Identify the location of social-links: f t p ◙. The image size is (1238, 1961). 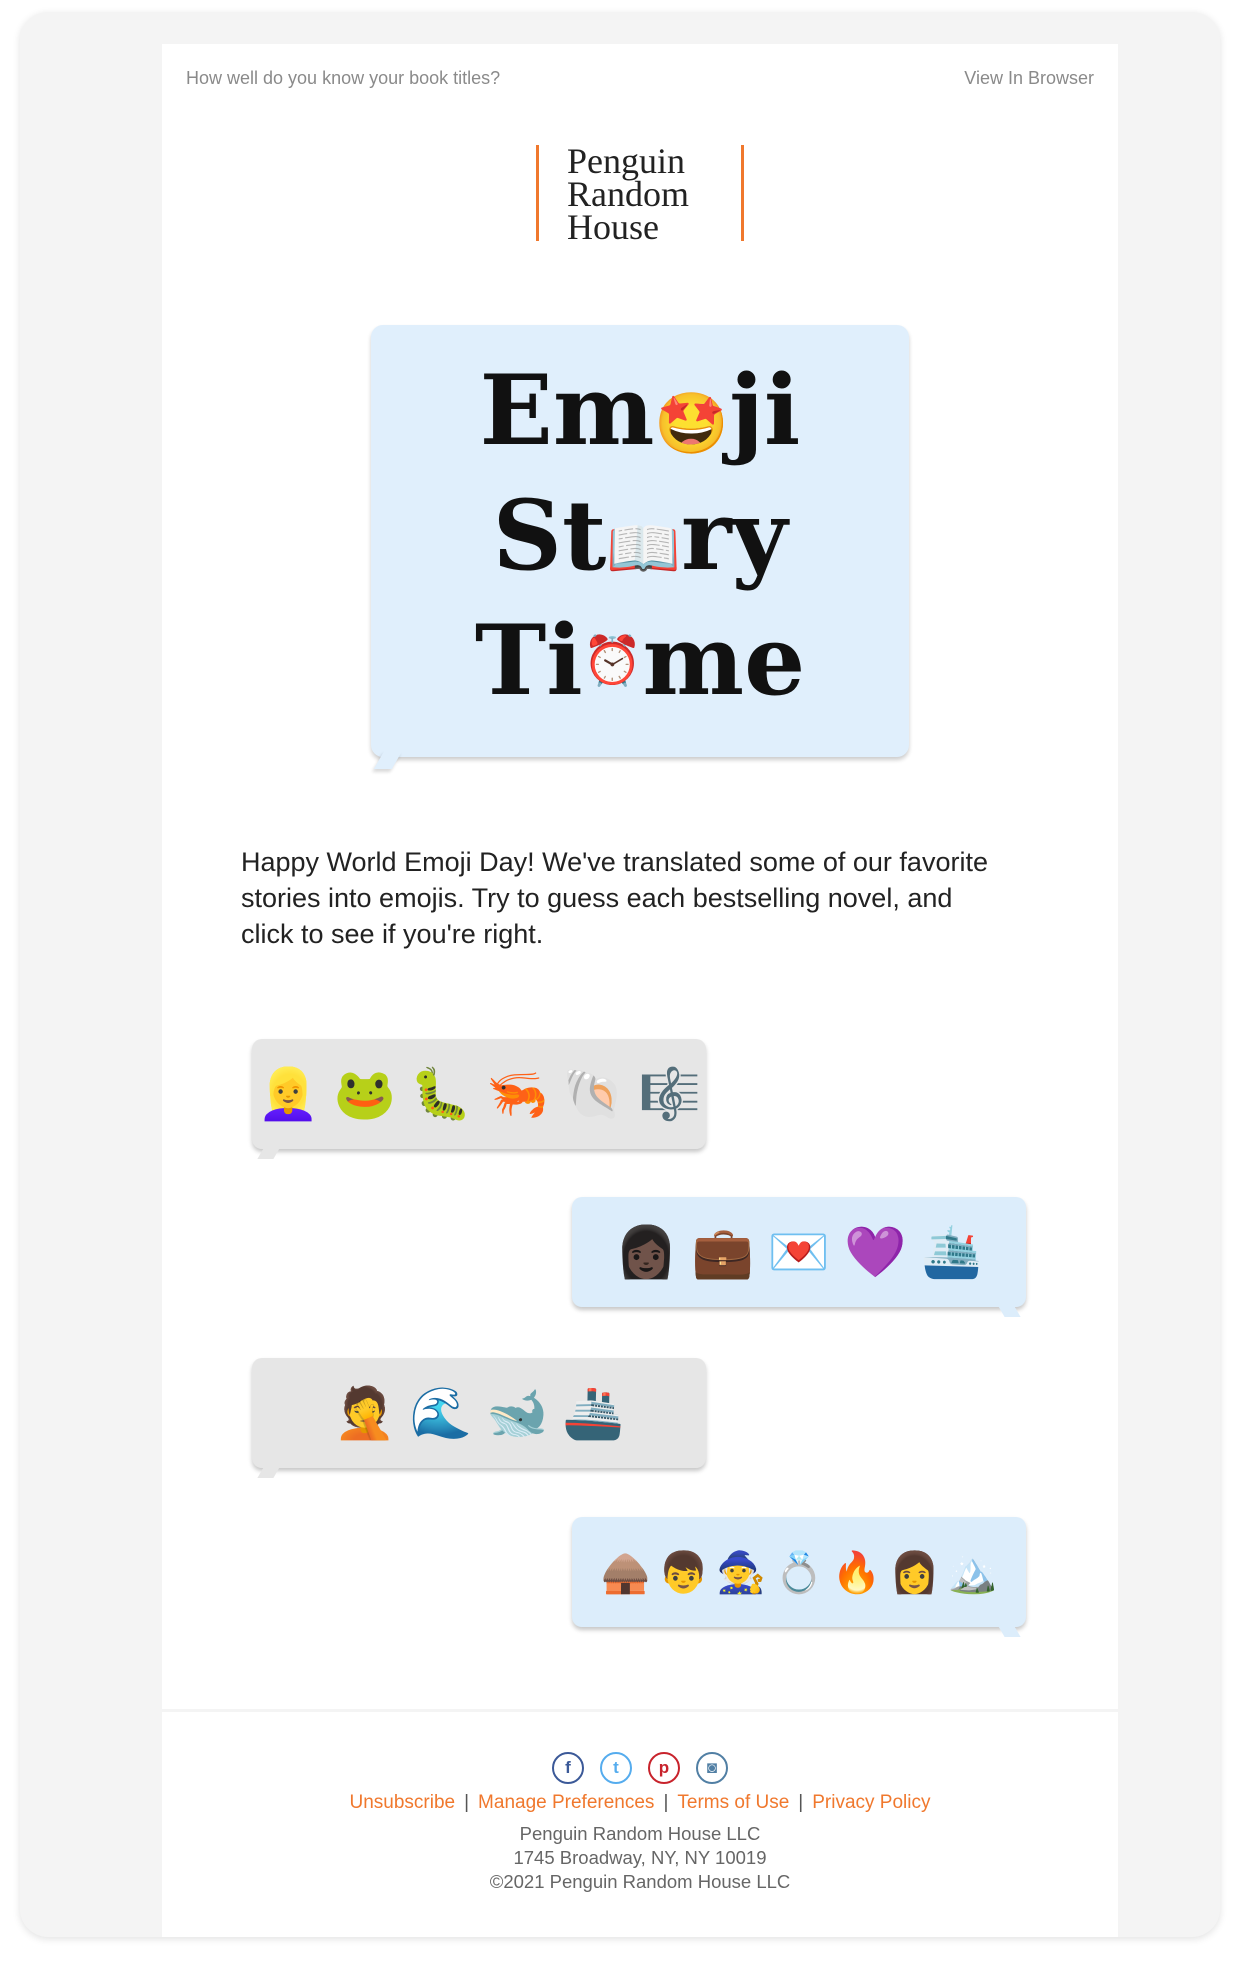
(640, 1768).